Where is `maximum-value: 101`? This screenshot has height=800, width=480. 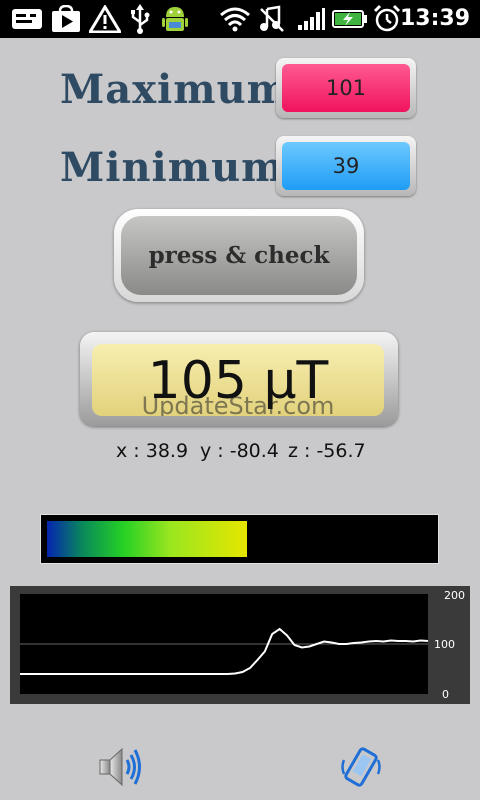 maximum-value: 101 is located at coordinates (346, 88).